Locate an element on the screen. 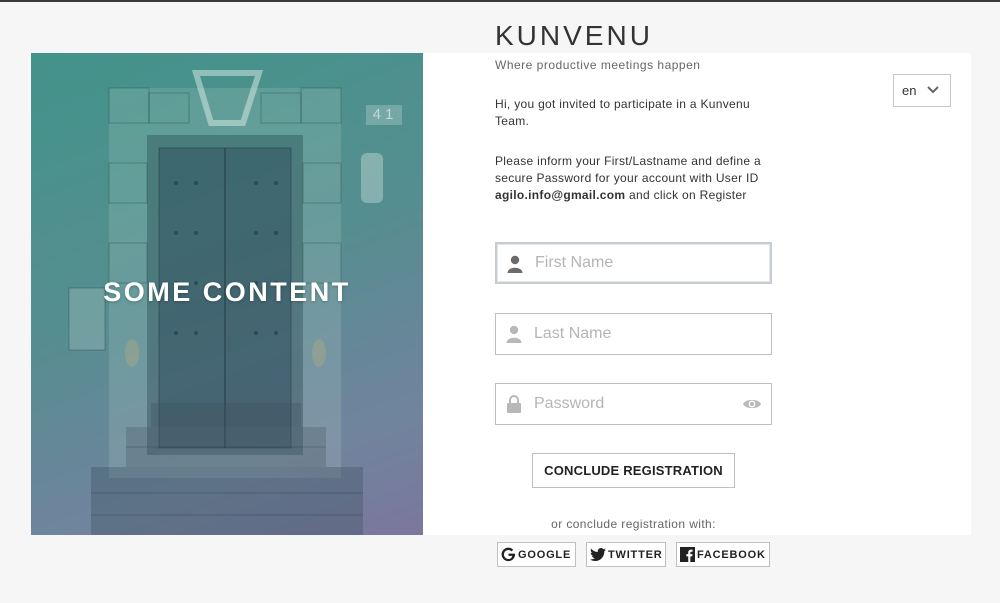  language-select: en is located at coordinates (922, 90).